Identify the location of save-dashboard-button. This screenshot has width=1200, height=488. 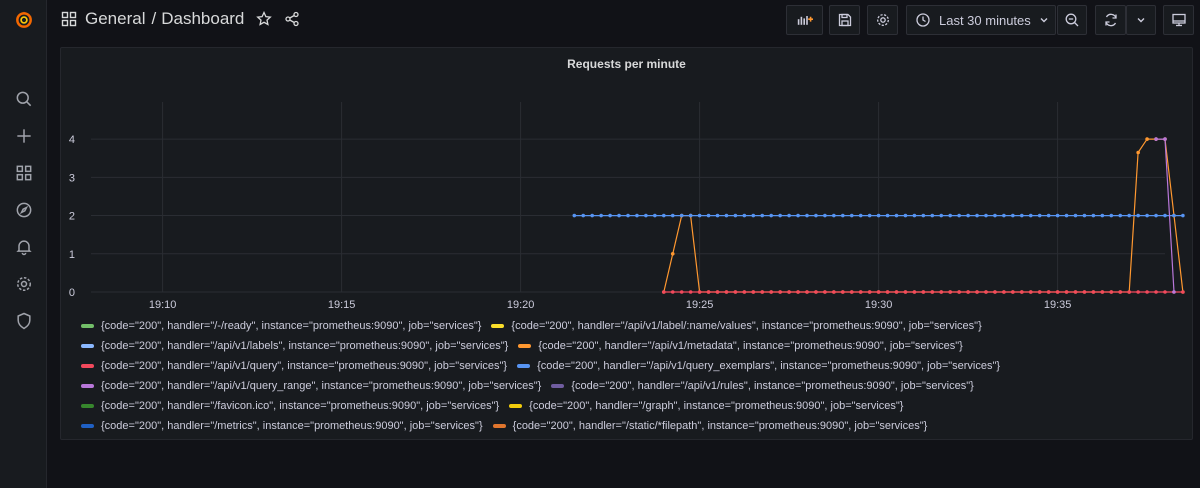
(844, 20).